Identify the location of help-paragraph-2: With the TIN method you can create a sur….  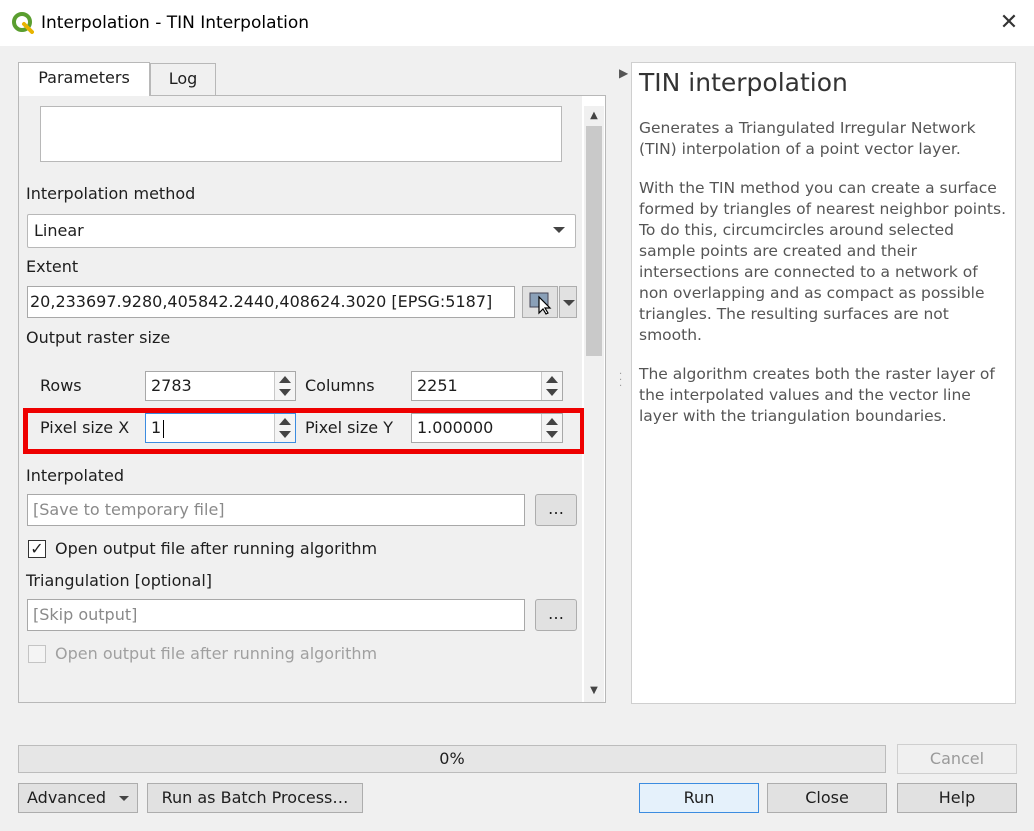
(822, 261).